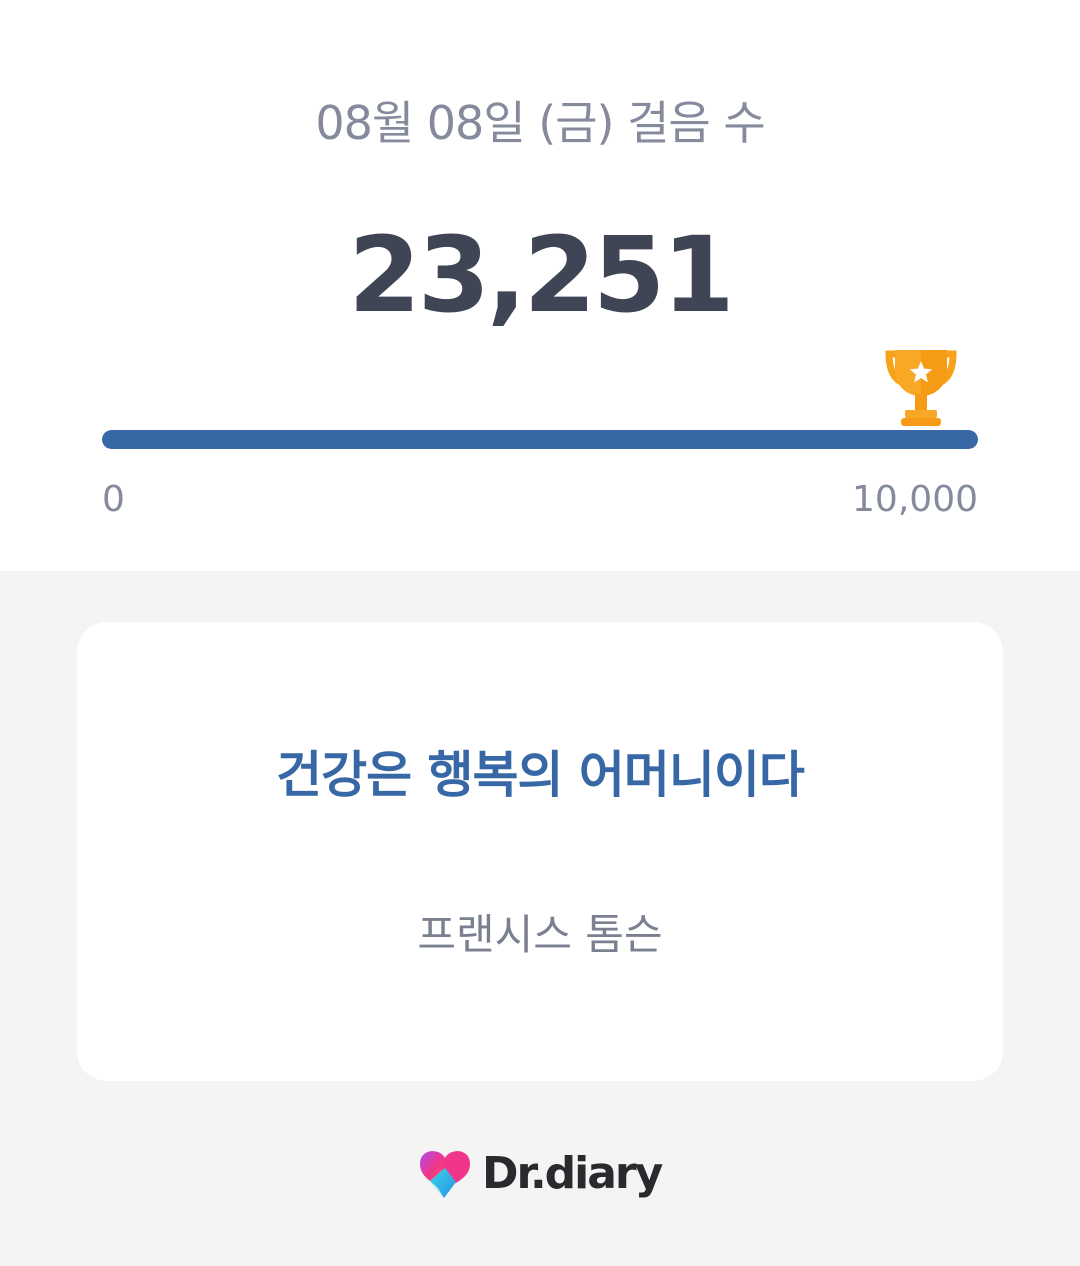  What do you see at coordinates (540, 123) in the screenshot?
I see `steps-date-title: 08월 08일 (금) 걸음 수` at bounding box center [540, 123].